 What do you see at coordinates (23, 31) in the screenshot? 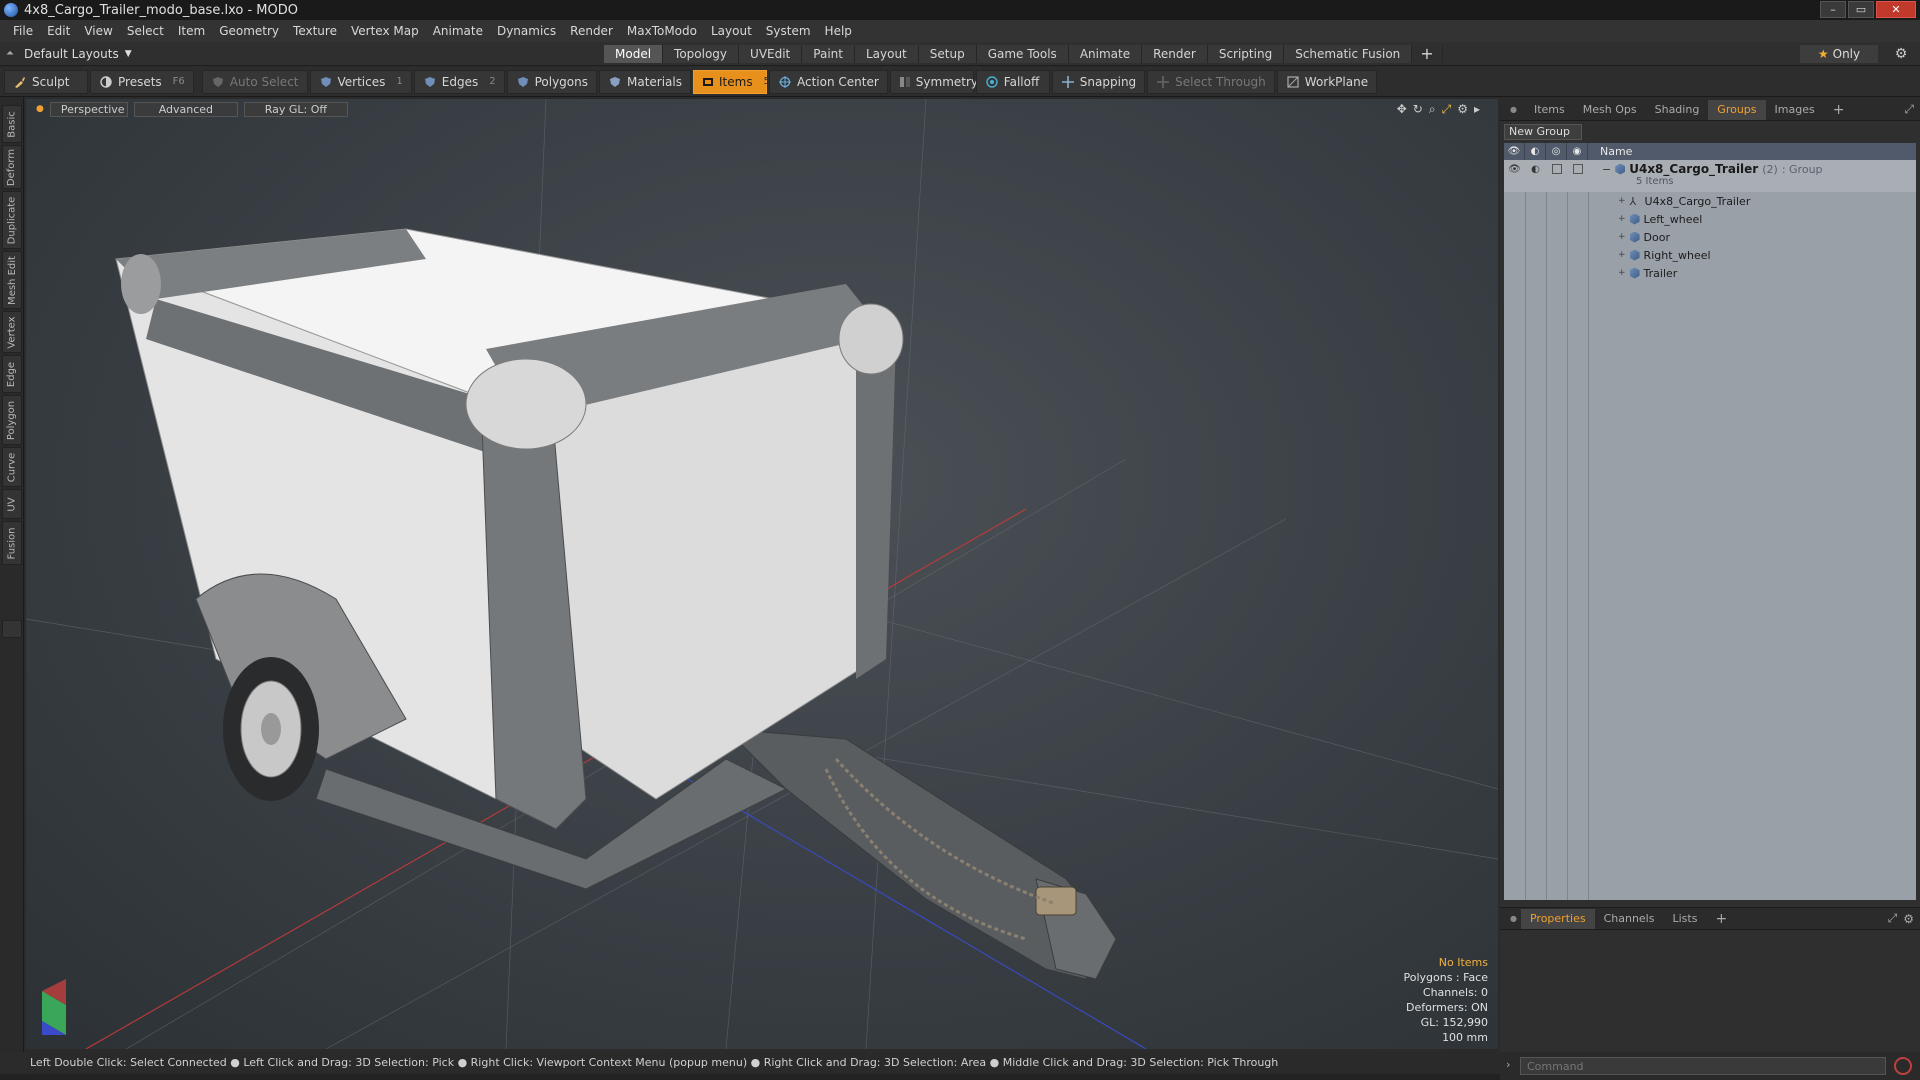
I see `menu-file: File` at bounding box center [23, 31].